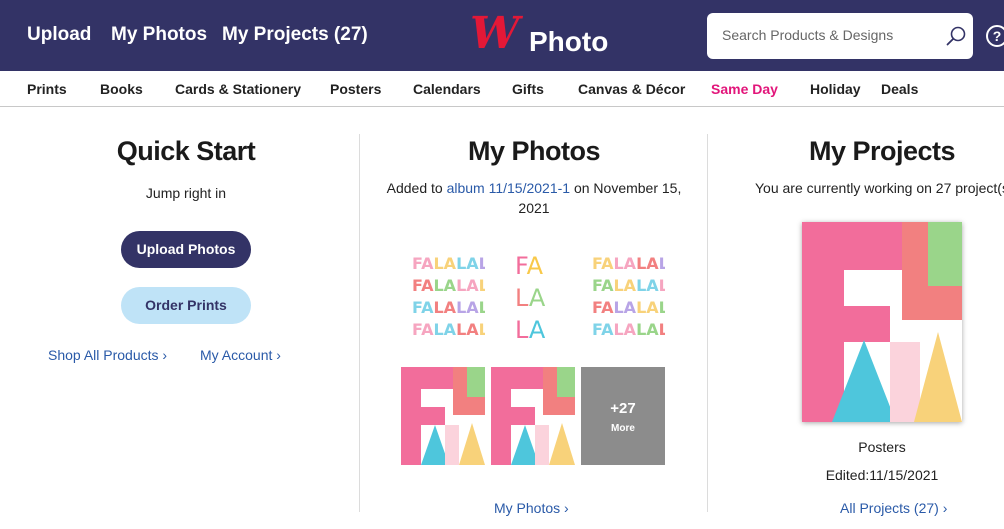 This screenshot has width=1004, height=529. I want to click on nav-holiday: Holiday, so click(835, 89).